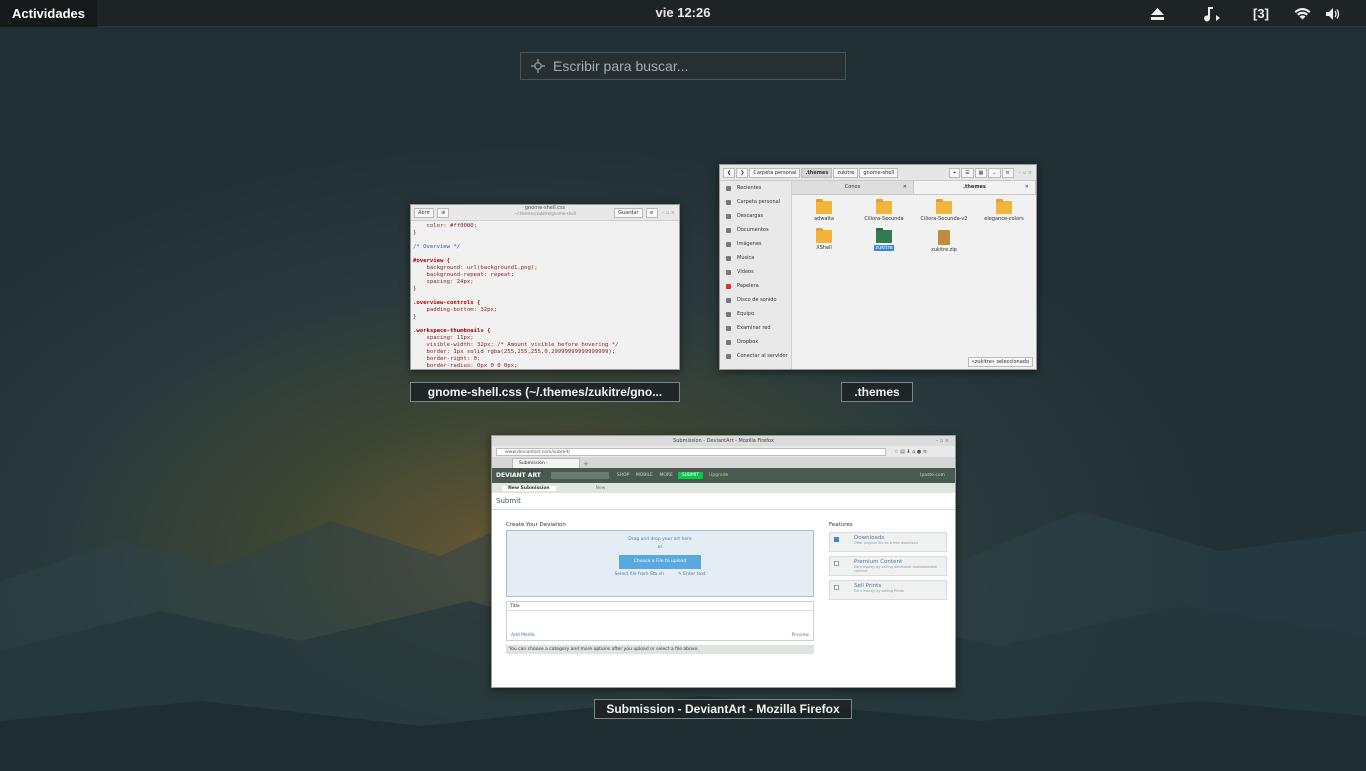  I want to click on file-item: elegance-colors, so click(1004, 210).